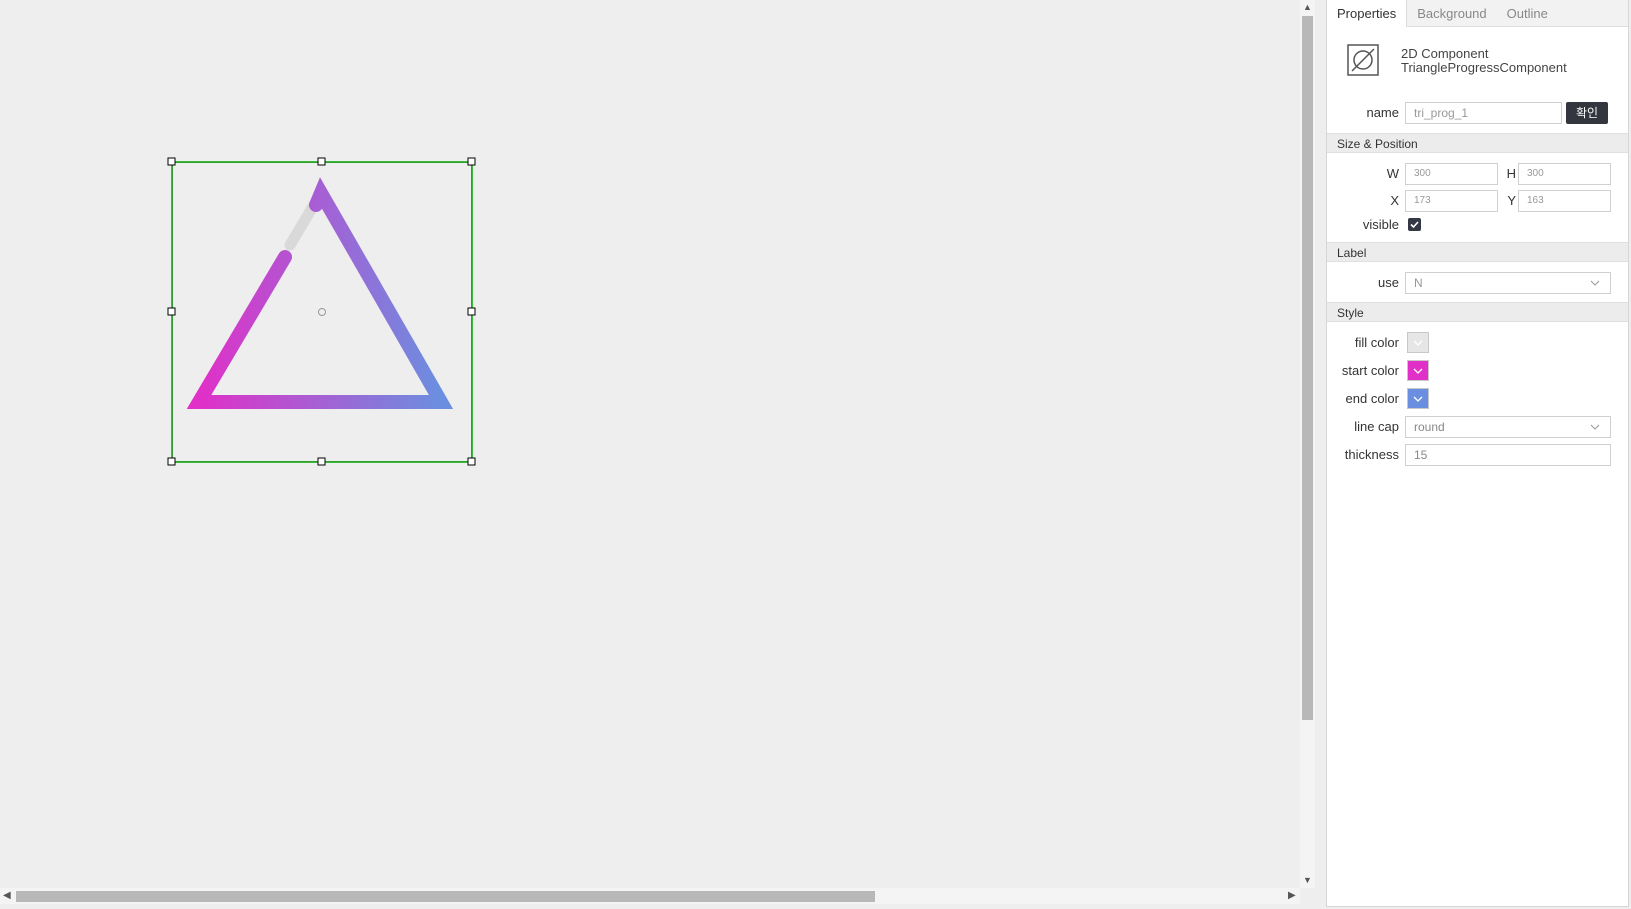 Image resolution: width=1631 pixels, height=909 pixels. What do you see at coordinates (1372, 398) in the screenshot?
I see `end-color-label: end color` at bounding box center [1372, 398].